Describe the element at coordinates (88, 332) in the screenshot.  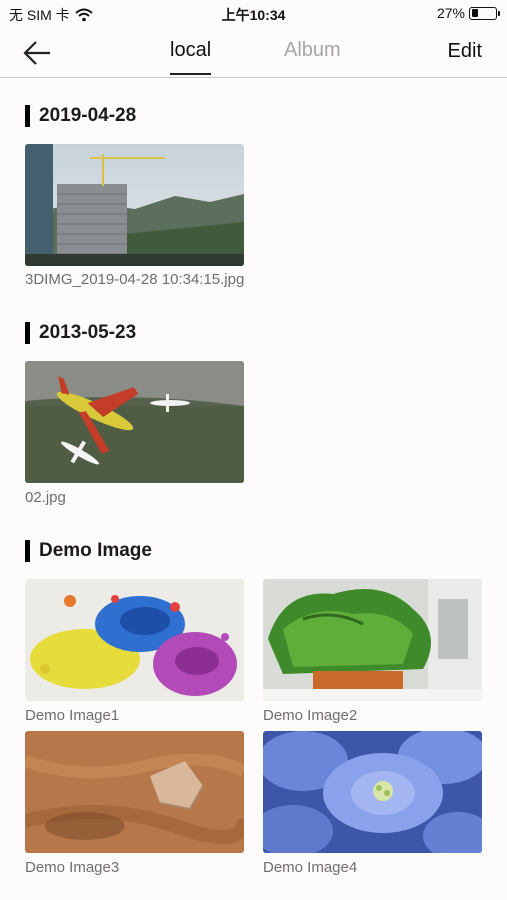
I see `section-title: 2013-05-23` at that location.